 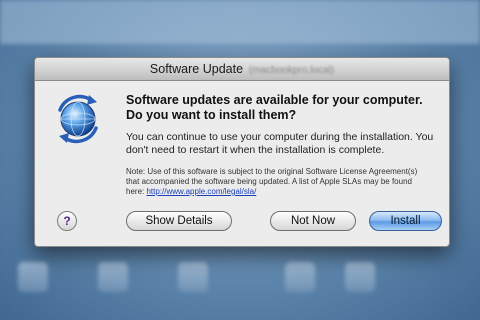 I want to click on dialog-title: Software Update, so click(x=196, y=69).